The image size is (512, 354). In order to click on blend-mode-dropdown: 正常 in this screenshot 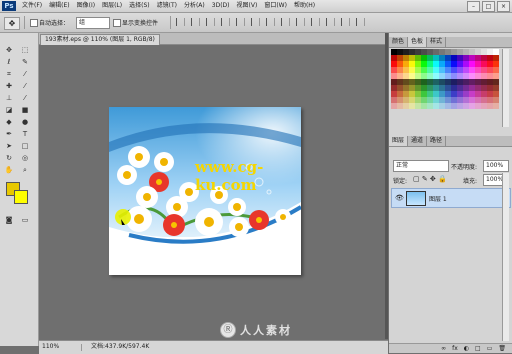, I will do `click(421, 166)`.